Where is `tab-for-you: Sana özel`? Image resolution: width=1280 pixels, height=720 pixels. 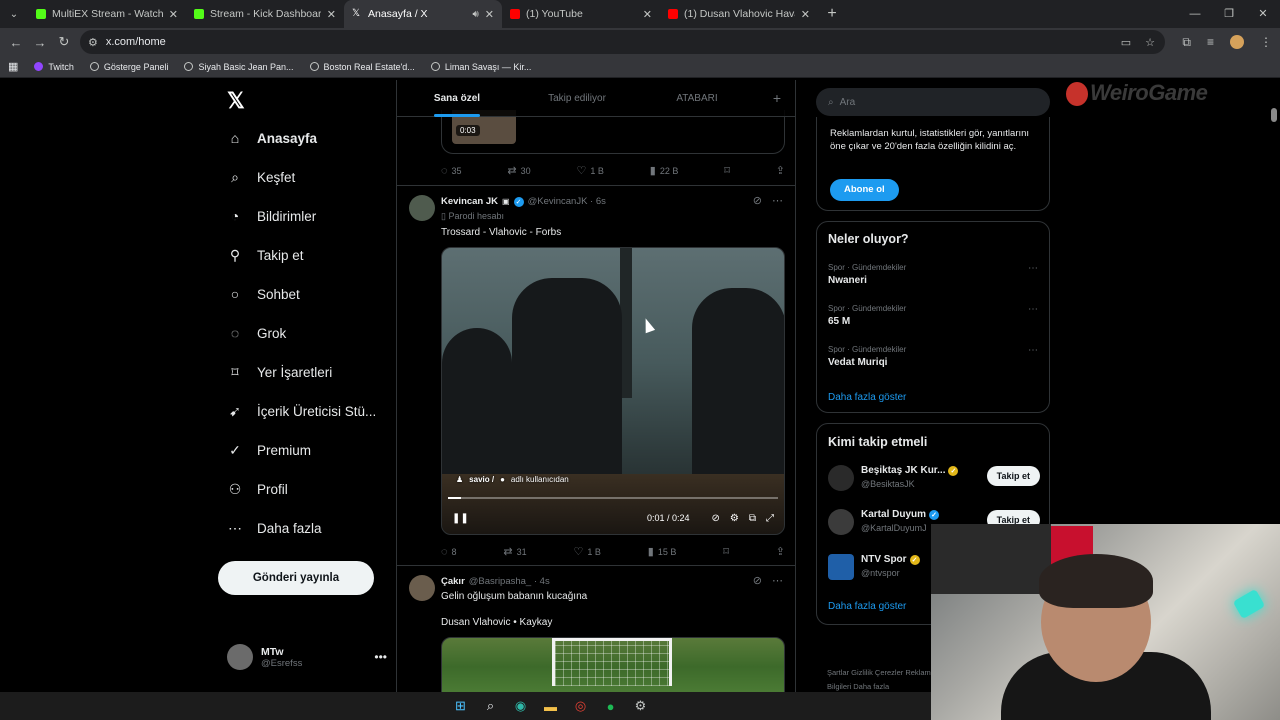 tab-for-you: Sana özel is located at coordinates (457, 98).